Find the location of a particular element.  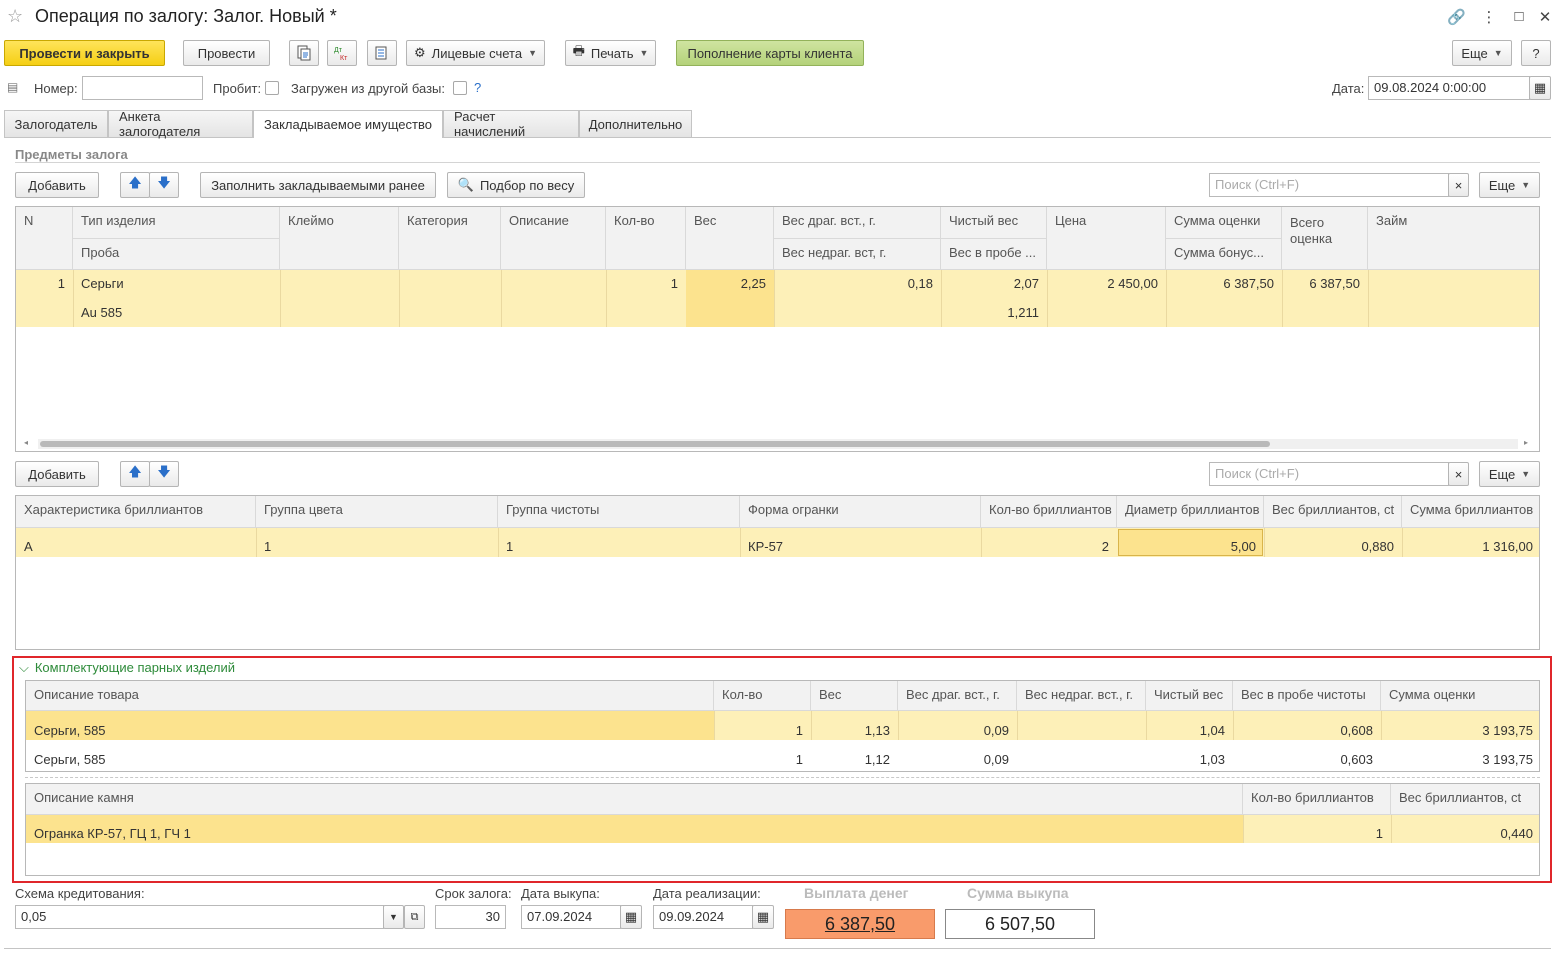

scroll-left-icon: ◂ is located at coordinates (26, 442).